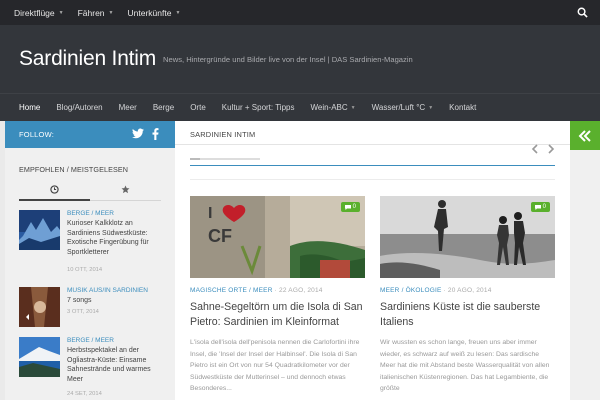 The image size is (600, 400). Describe the element at coordinates (585, 275) in the screenshot. I see `right-sidebar-rail` at that location.